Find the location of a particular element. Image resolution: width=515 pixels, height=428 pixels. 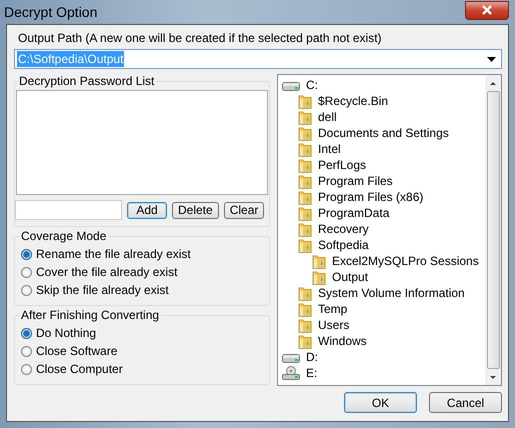

dropdown-arrow-icon is located at coordinates (491, 59).